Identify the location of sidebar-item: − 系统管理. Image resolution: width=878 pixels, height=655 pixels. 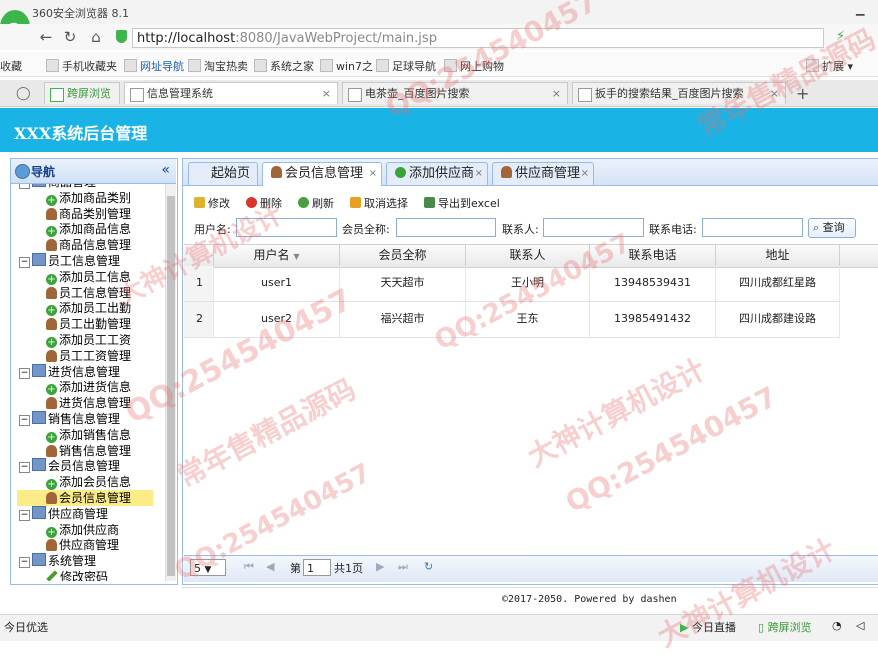
(57, 561).